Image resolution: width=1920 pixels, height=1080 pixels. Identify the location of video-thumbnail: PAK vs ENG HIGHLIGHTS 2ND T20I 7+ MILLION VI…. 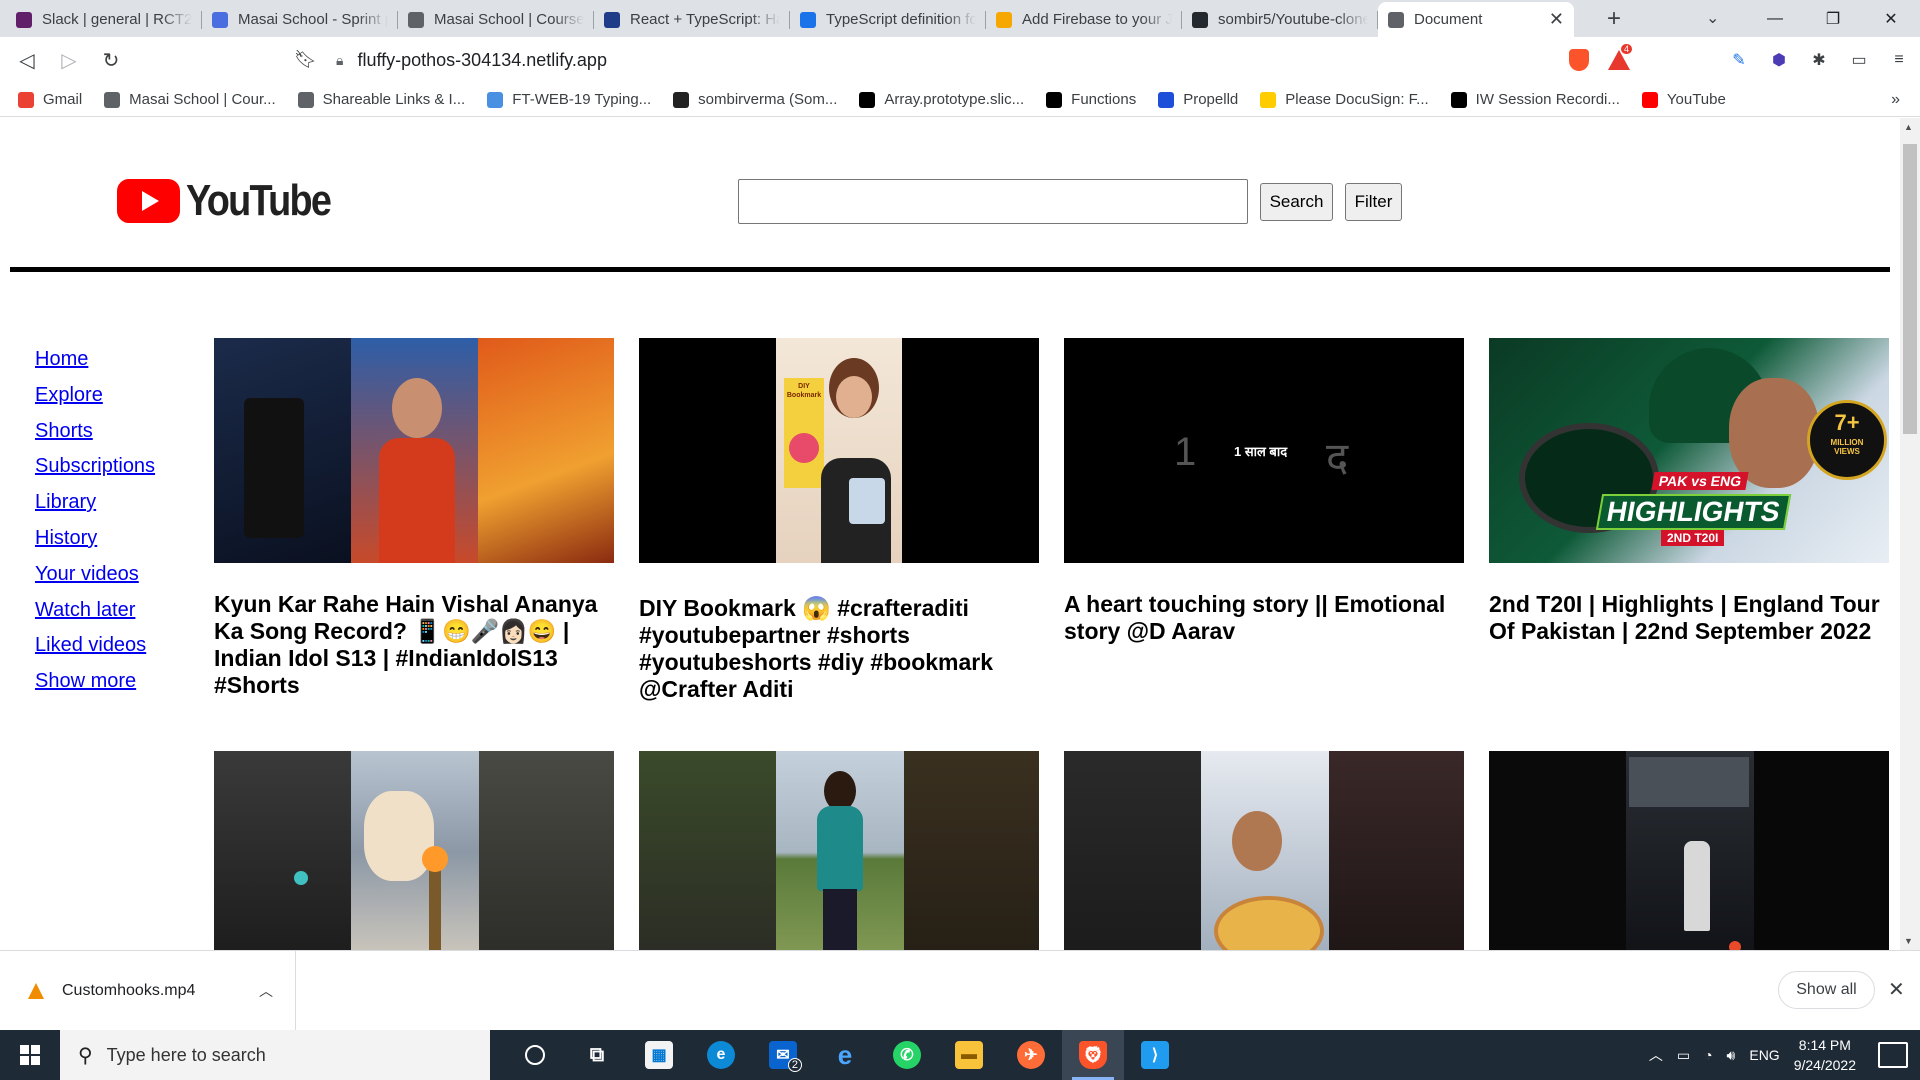
(1689, 450).